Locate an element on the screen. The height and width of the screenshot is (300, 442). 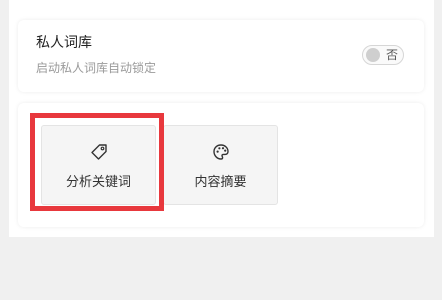
private-lexicon-toggle: 否 is located at coordinates (383, 55).